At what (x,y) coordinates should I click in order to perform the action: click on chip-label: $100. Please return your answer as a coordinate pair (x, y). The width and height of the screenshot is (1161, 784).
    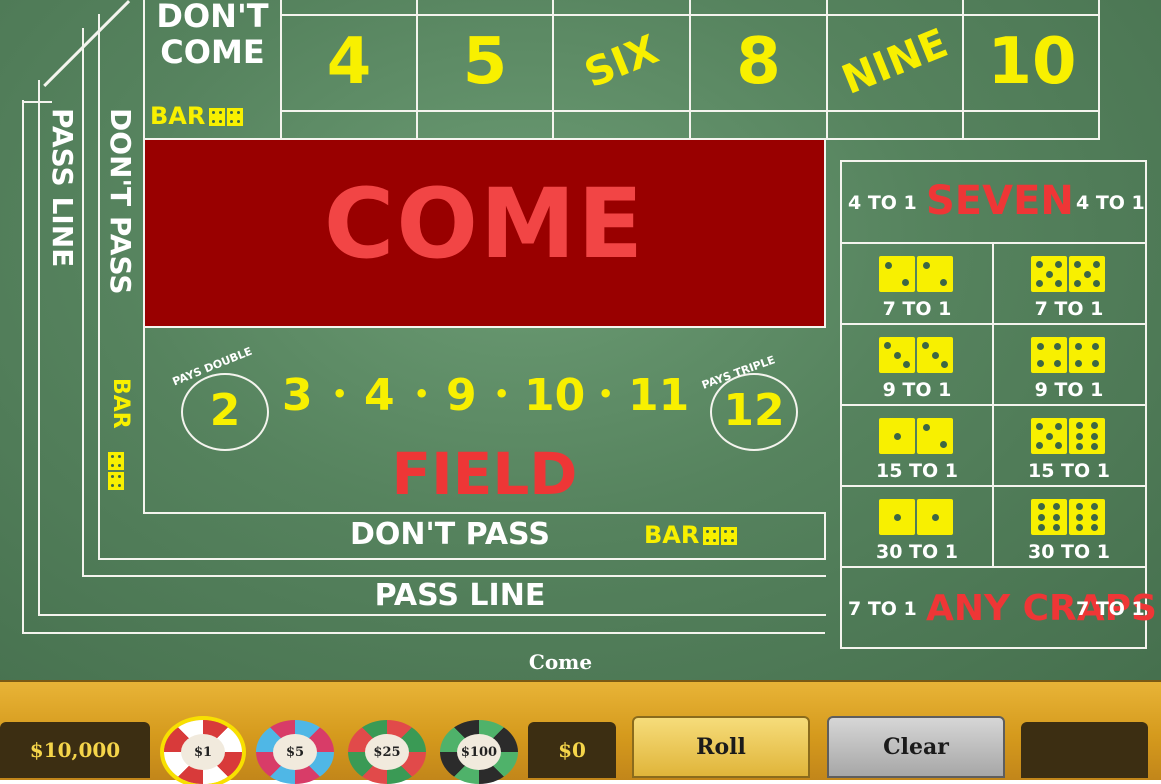
    Looking at the image, I should click on (479, 752).